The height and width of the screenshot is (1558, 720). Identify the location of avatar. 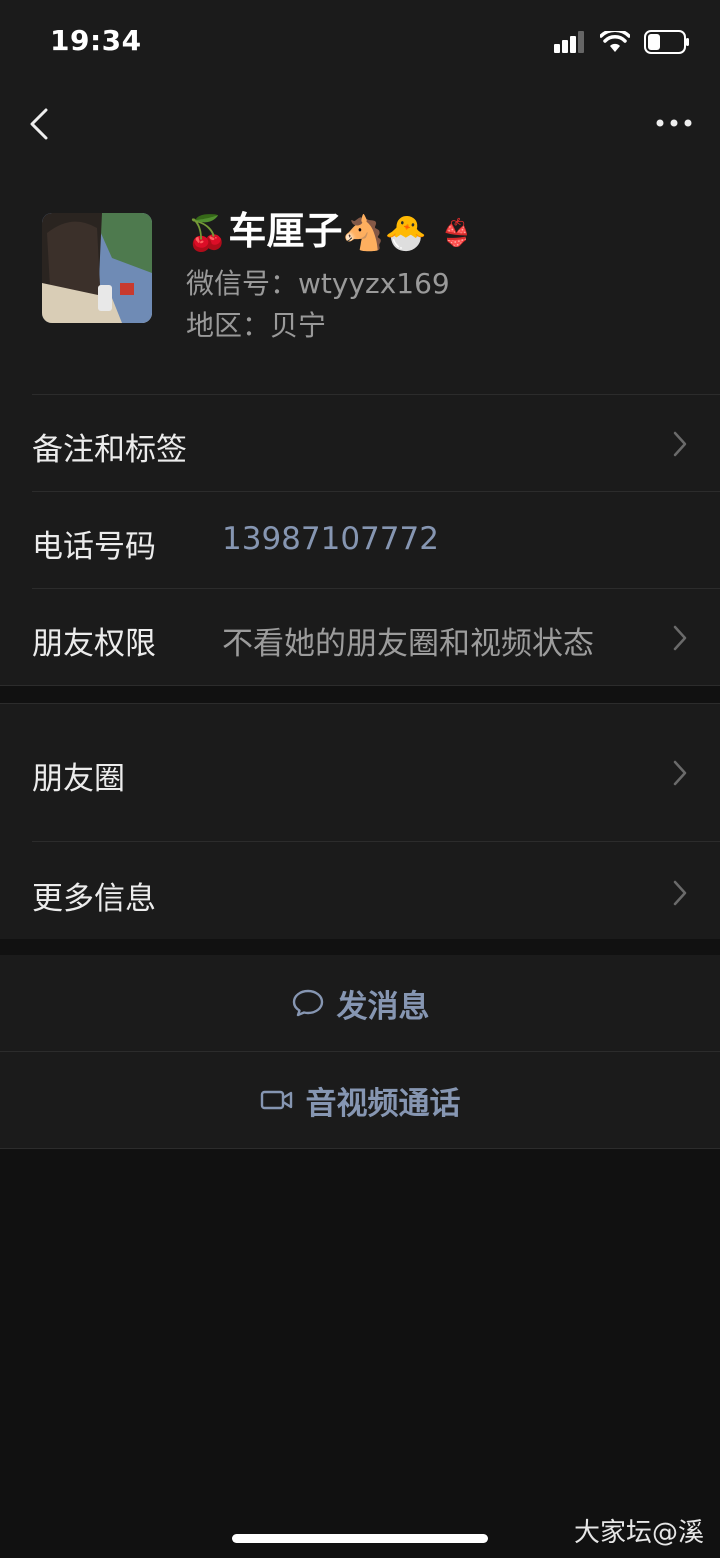
(97, 268).